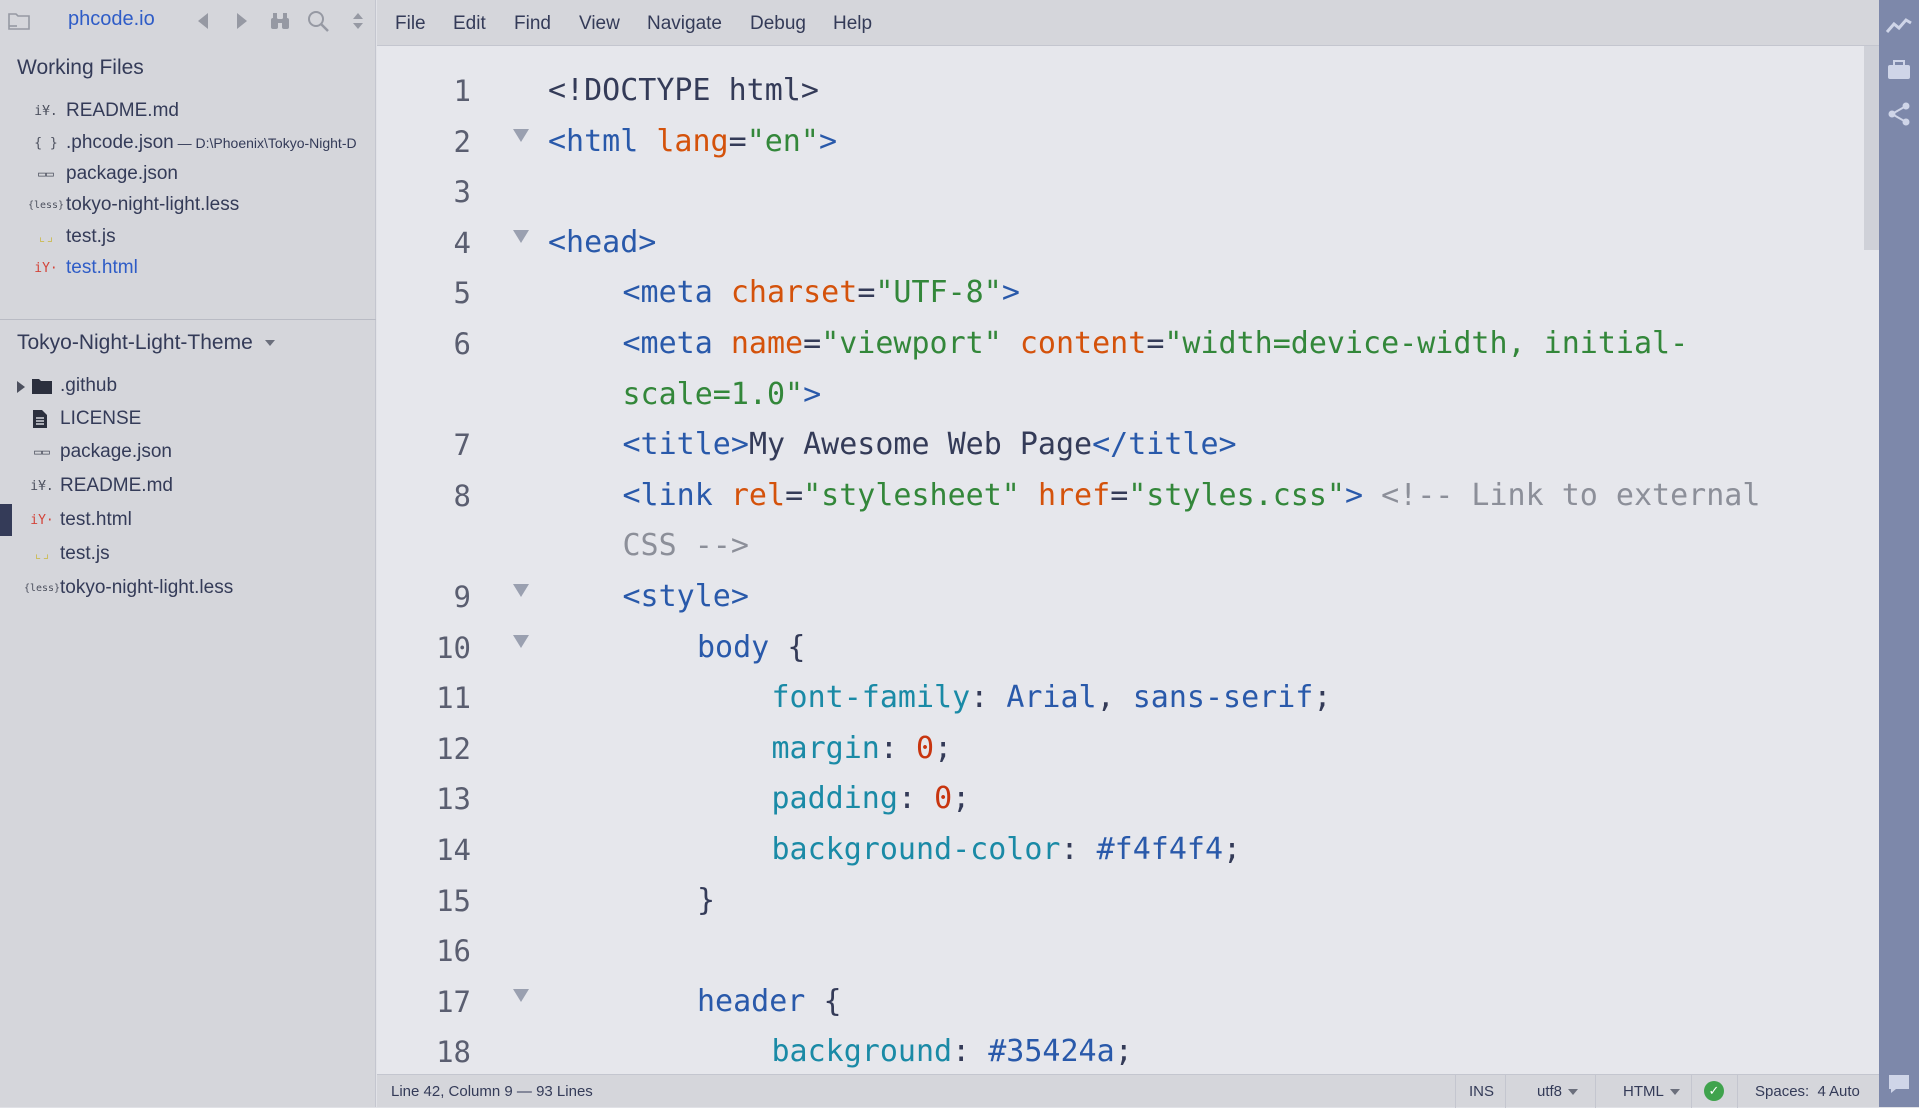 Image resolution: width=1919 pixels, height=1108 pixels. What do you see at coordinates (686, 597) in the screenshot?
I see `code-text: <style>` at bounding box center [686, 597].